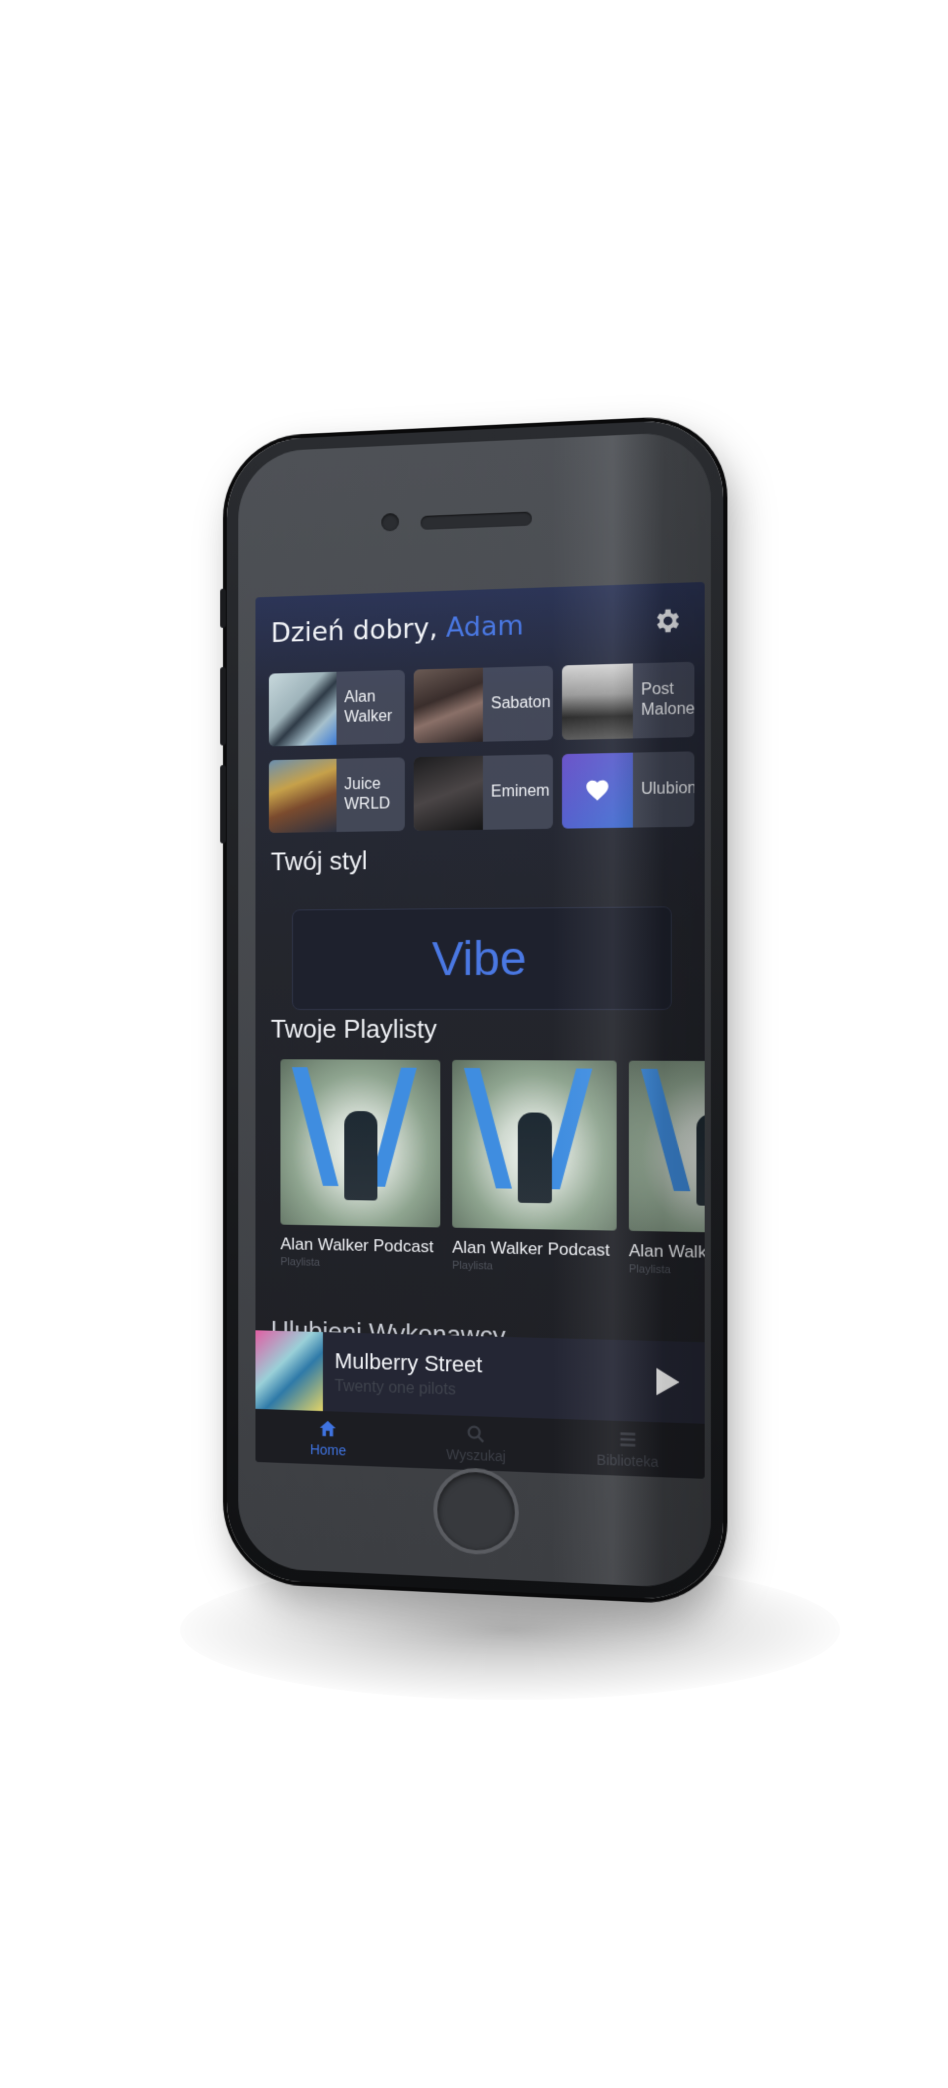  What do you see at coordinates (668, 789) in the screenshot?
I see `shortcut-label: Ulubione` at bounding box center [668, 789].